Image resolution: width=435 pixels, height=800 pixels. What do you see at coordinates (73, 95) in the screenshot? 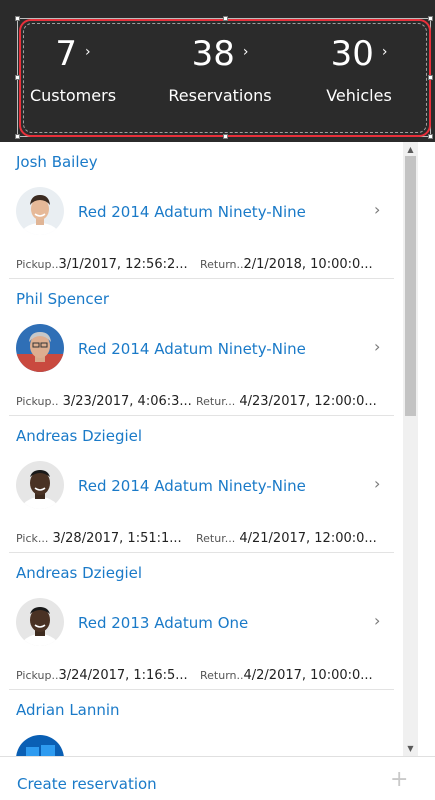
I see `stat-customers-label: Customers` at bounding box center [73, 95].